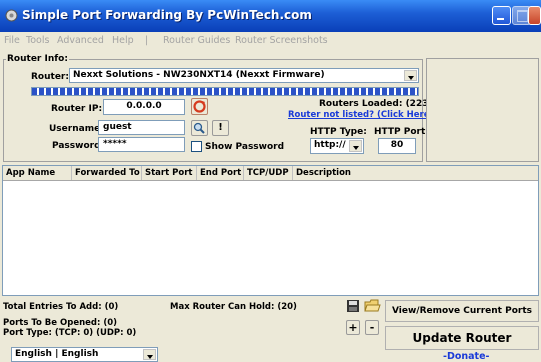 The width and height of the screenshot is (541, 362). What do you see at coordinates (169, 173) in the screenshot?
I see `column-start-port: Start Port` at bounding box center [169, 173].